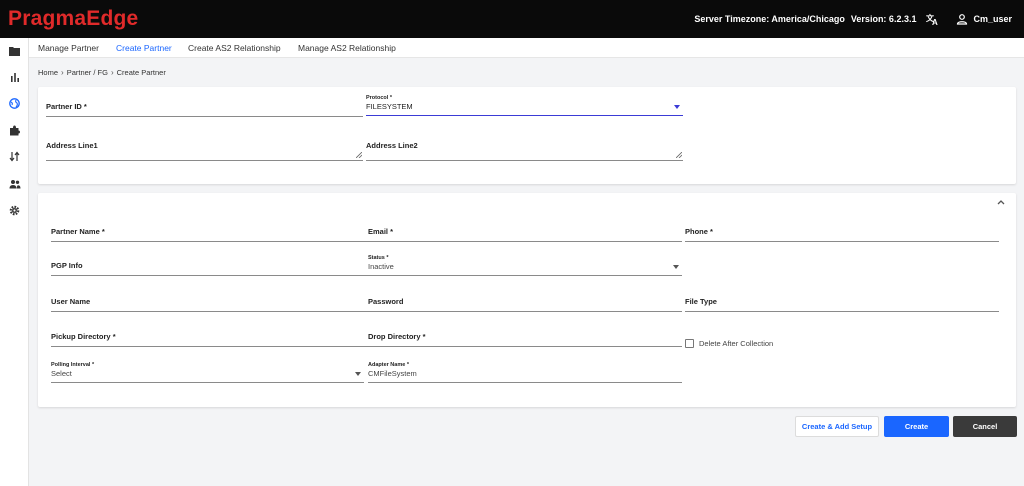  I want to click on status-value: Inactive, so click(381, 266).